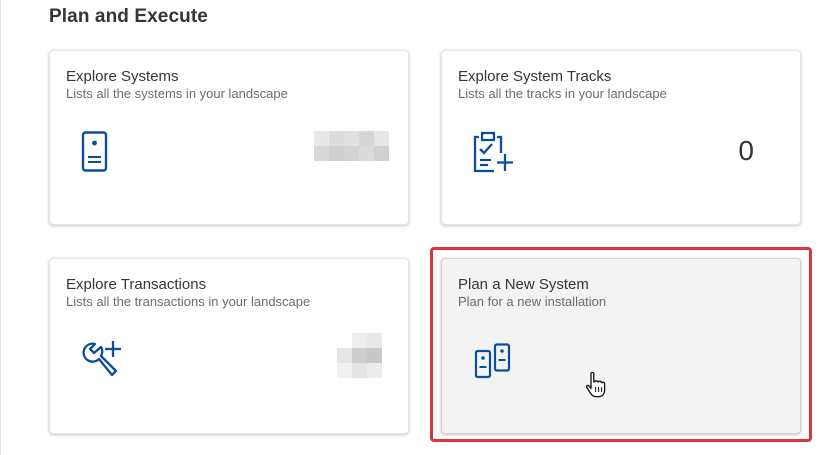  Describe the element at coordinates (493, 152) in the screenshot. I see `clipboard-check-add-icon` at that location.